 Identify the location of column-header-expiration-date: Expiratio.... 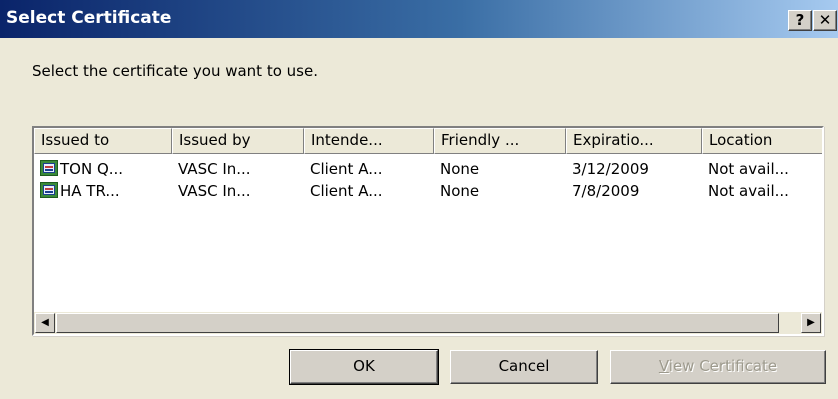
(634, 141).